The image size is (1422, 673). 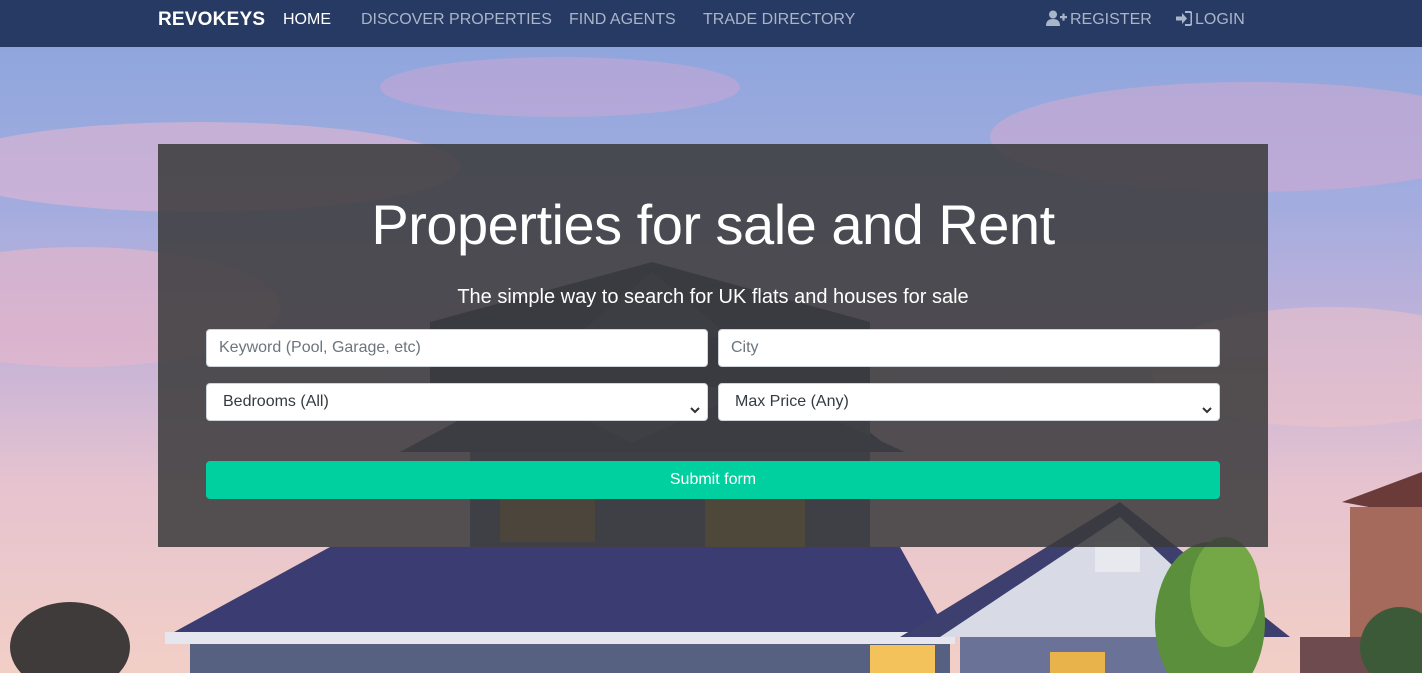 I want to click on nav-link-find-agents: FIND AGENTS, so click(x=622, y=20).